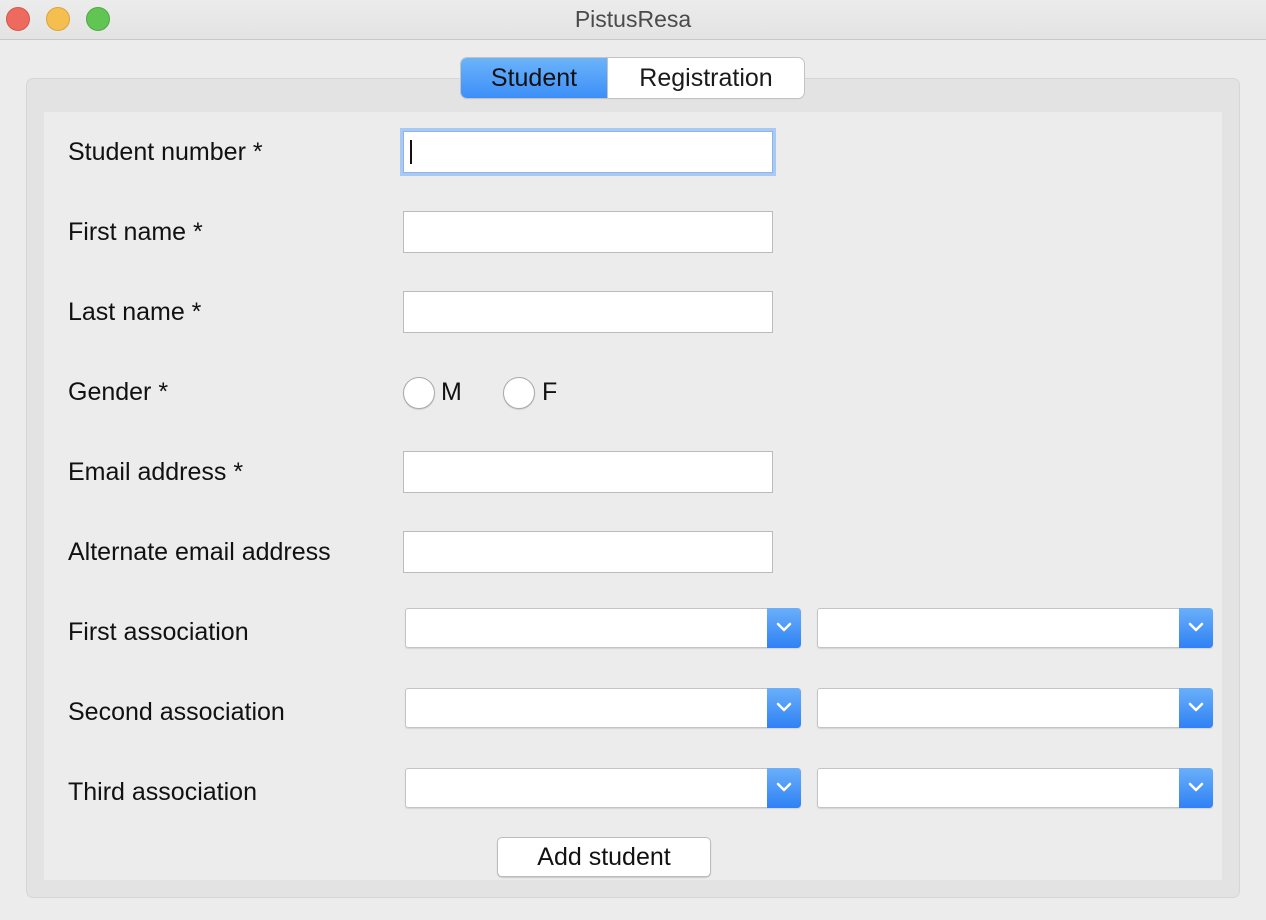  Describe the element at coordinates (419, 393) in the screenshot. I see `gender-m-radio` at that location.